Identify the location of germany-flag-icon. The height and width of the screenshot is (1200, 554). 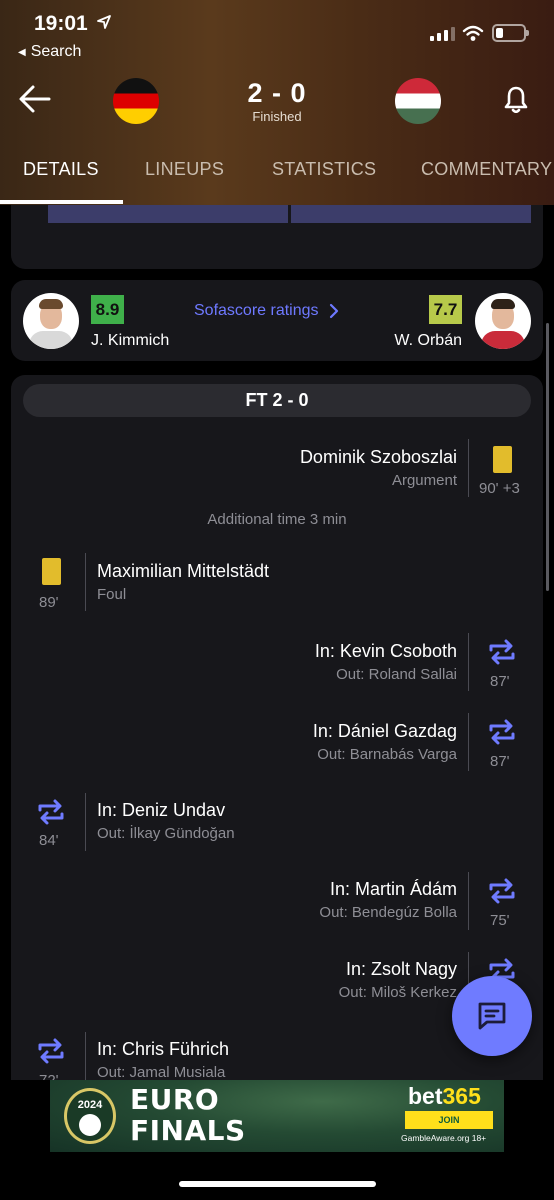
(136, 101).